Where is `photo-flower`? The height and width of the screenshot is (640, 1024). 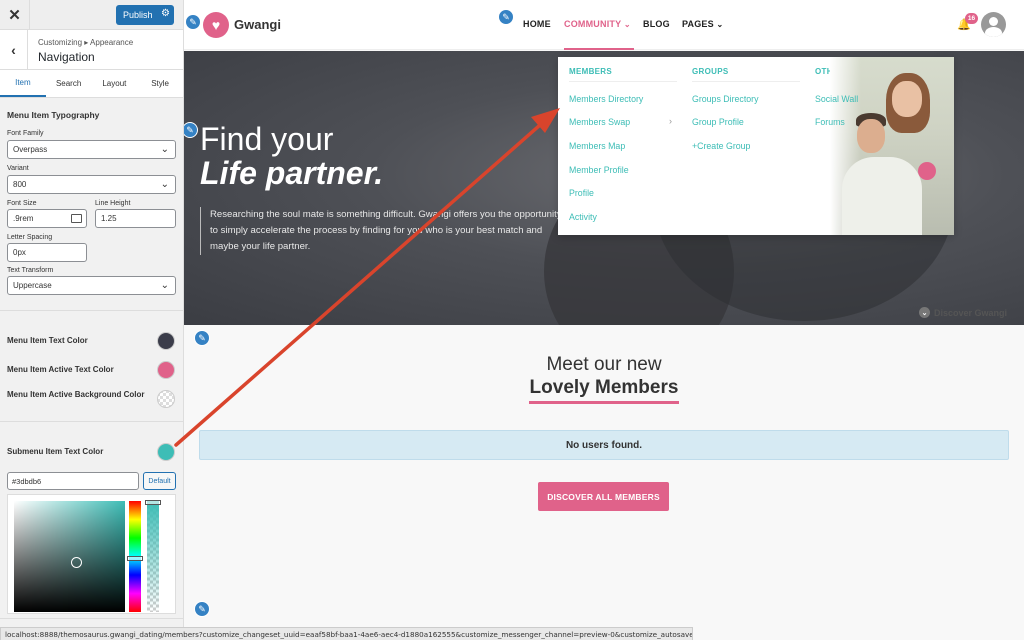 photo-flower is located at coordinates (927, 171).